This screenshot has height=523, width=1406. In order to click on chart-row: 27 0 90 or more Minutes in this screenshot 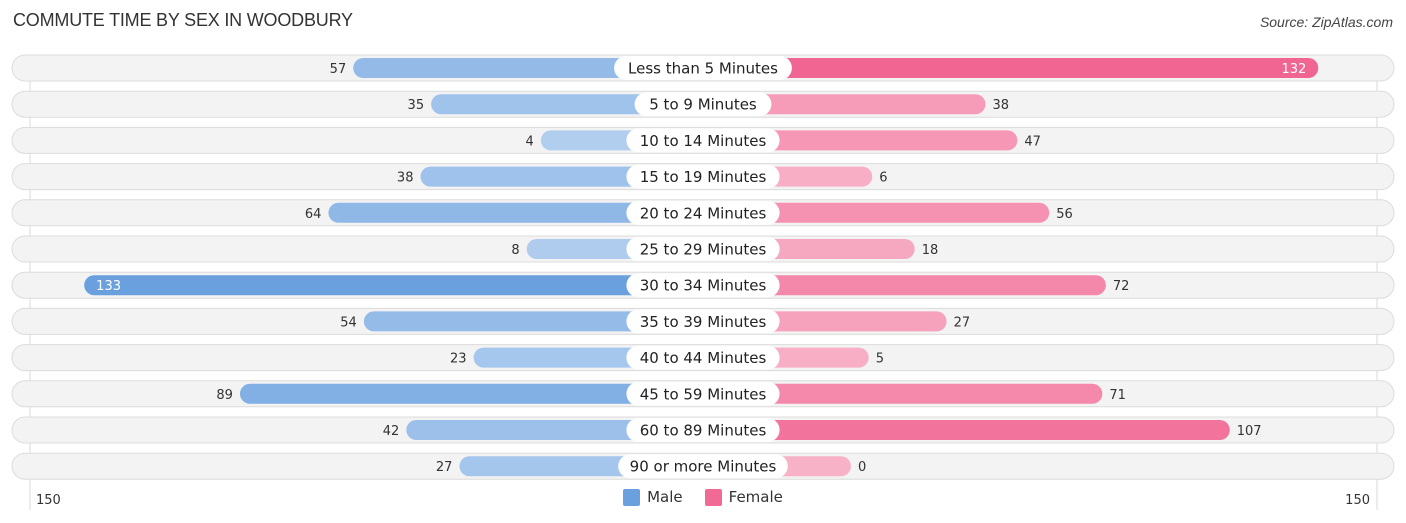, I will do `click(703, 466)`.